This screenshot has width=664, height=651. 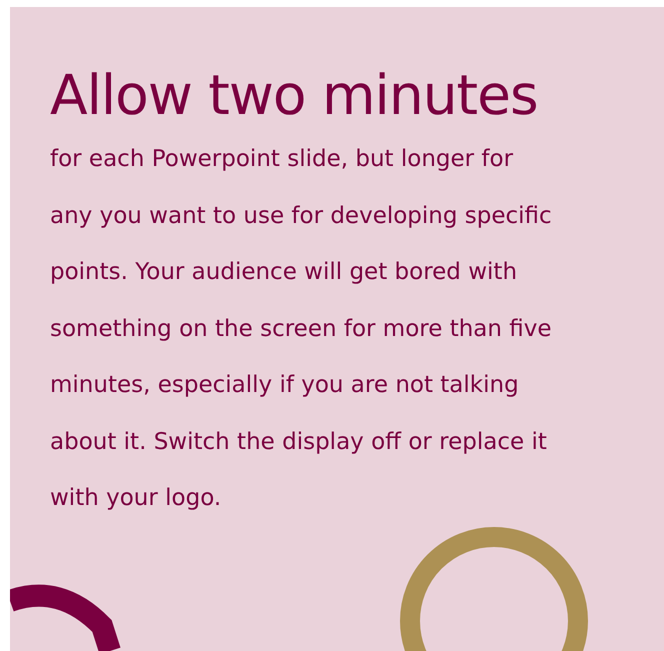 What do you see at coordinates (294, 95) in the screenshot?
I see `card-title: Allow two minutes` at bounding box center [294, 95].